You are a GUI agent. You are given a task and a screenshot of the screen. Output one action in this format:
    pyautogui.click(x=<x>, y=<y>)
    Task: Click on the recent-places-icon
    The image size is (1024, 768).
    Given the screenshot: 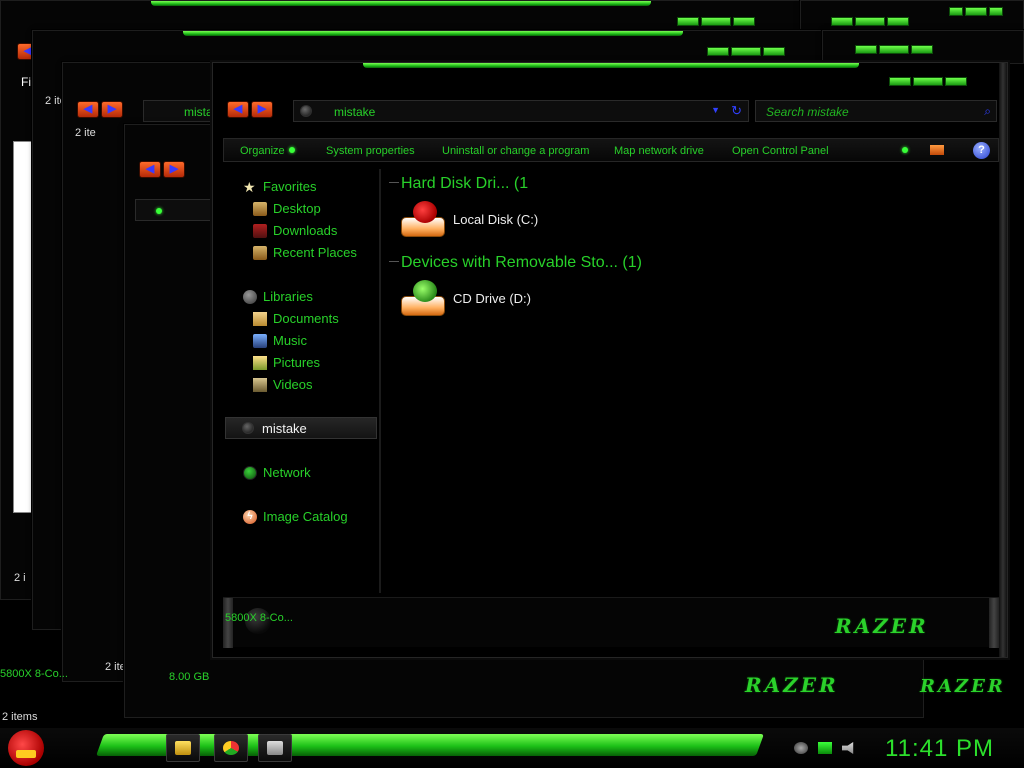 What is the action you would take?
    pyautogui.click(x=260, y=252)
    